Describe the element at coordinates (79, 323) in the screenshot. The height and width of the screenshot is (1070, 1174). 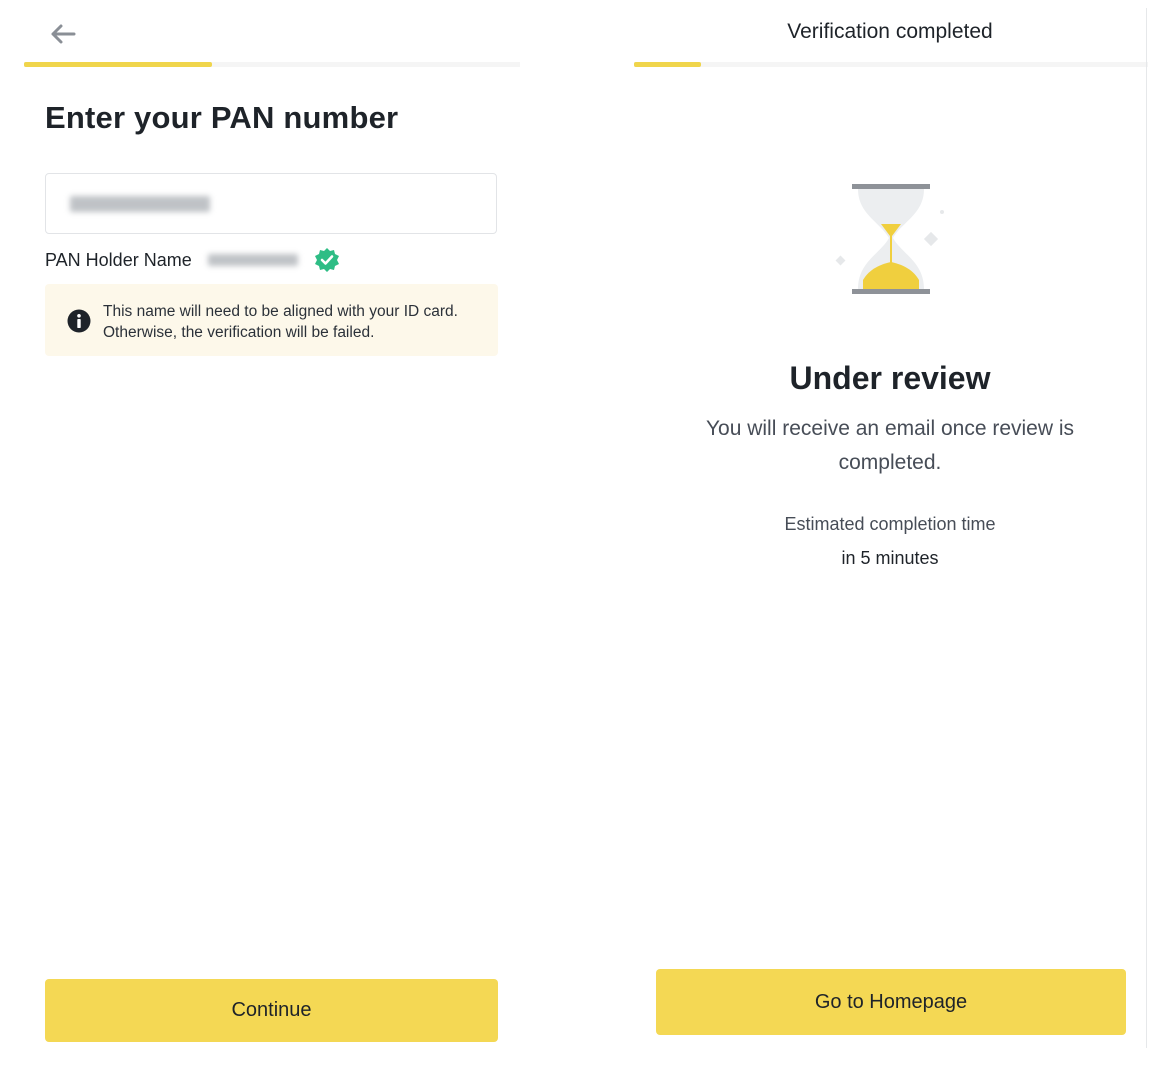
I see `info-icon` at that location.